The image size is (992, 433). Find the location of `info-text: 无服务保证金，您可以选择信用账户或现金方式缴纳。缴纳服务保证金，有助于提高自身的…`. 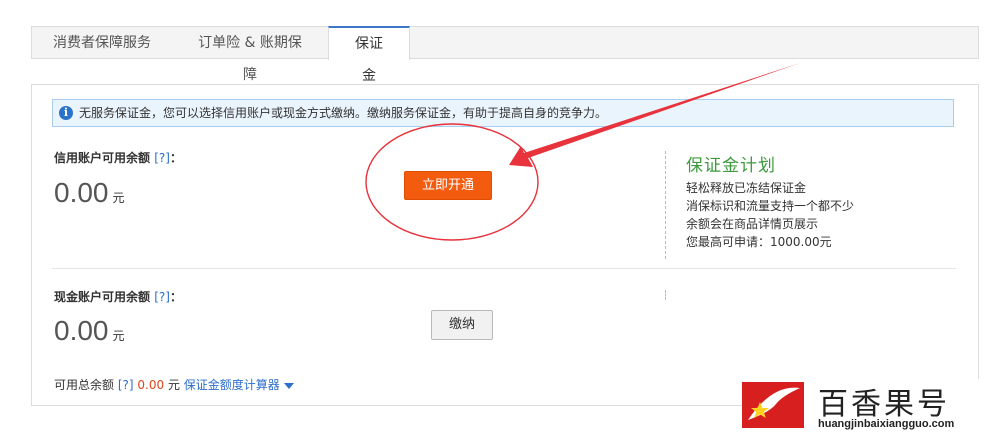

info-text: 无服务保证金，您可以选择信用账户或现金方式缴纳。缴纳服务保证金，有助于提高自身的… is located at coordinates (343, 113).